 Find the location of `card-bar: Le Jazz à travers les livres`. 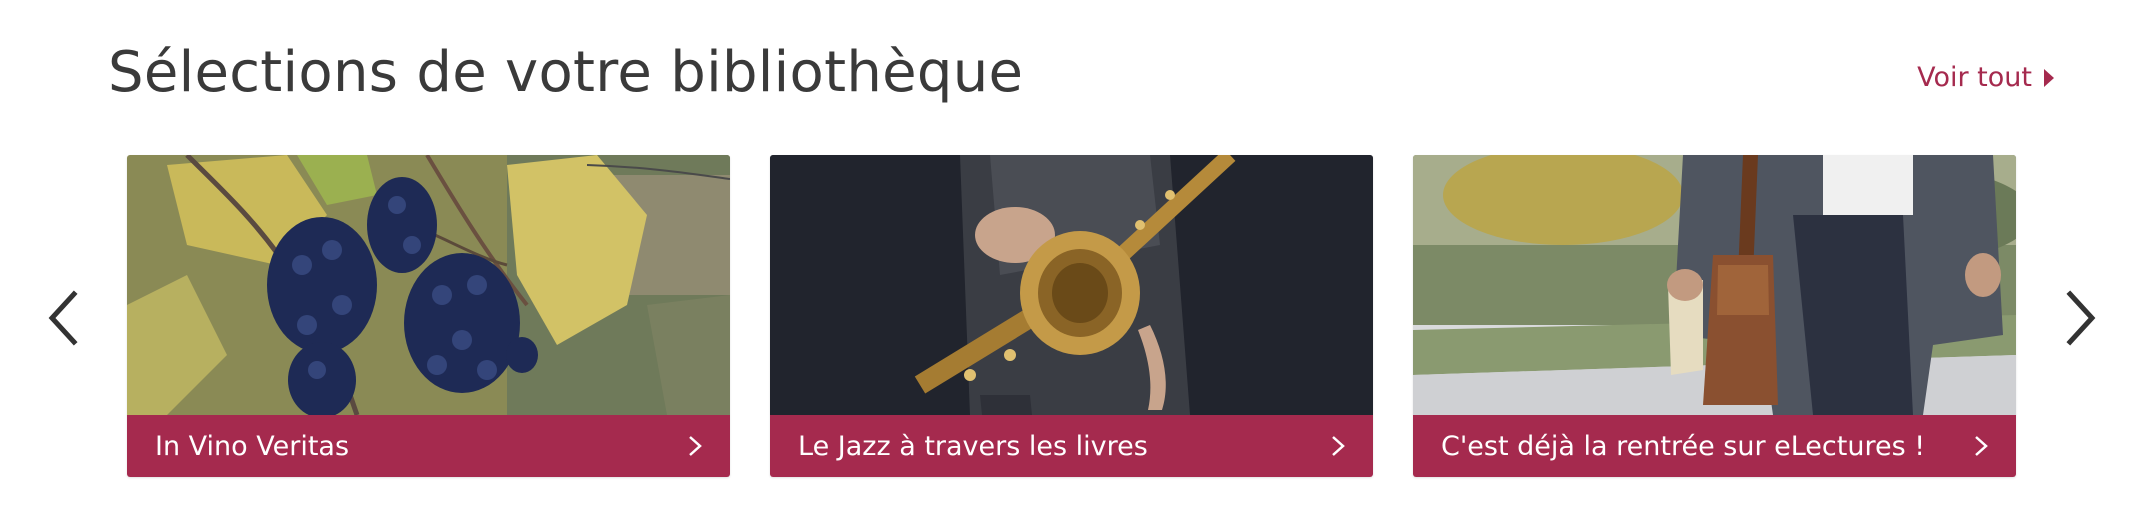

card-bar: Le Jazz à travers les livres is located at coordinates (1071, 446).